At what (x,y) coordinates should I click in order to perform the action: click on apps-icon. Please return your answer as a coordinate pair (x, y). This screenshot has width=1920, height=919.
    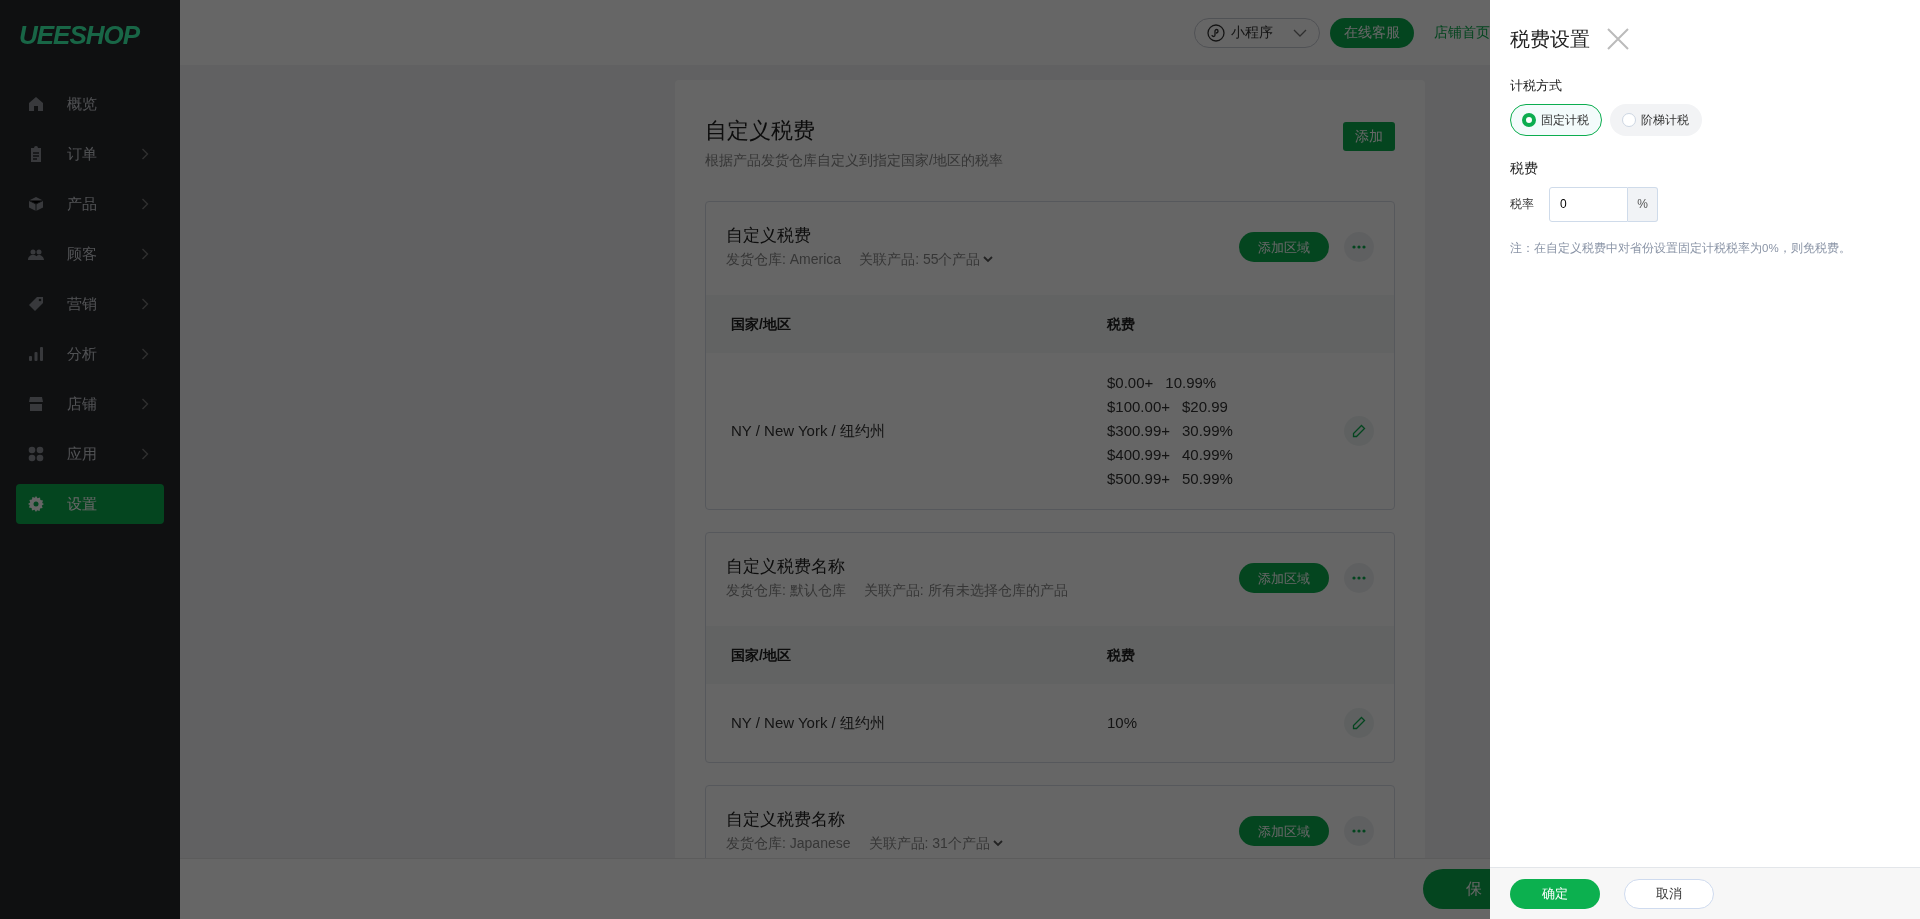
    Looking at the image, I should click on (36, 454).